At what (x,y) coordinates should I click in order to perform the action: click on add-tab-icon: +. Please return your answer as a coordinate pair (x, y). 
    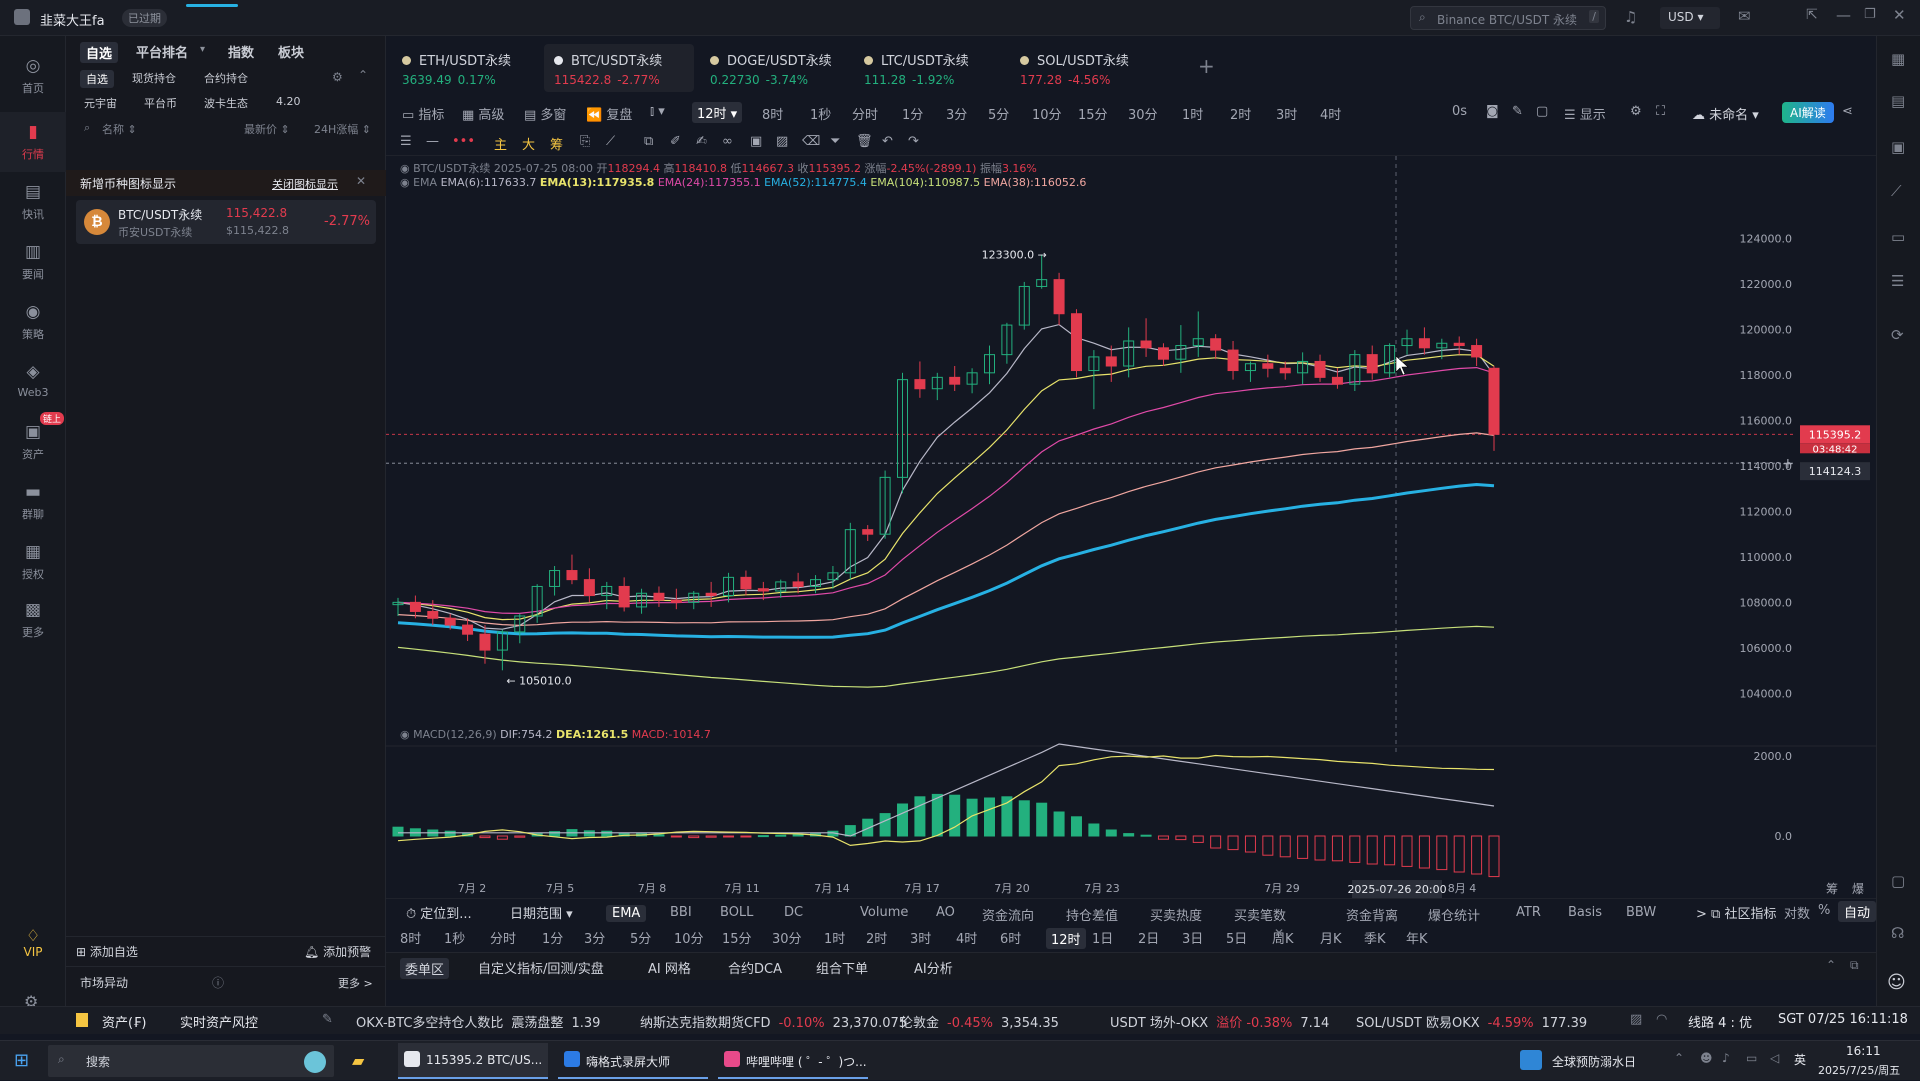
    Looking at the image, I should click on (1206, 66).